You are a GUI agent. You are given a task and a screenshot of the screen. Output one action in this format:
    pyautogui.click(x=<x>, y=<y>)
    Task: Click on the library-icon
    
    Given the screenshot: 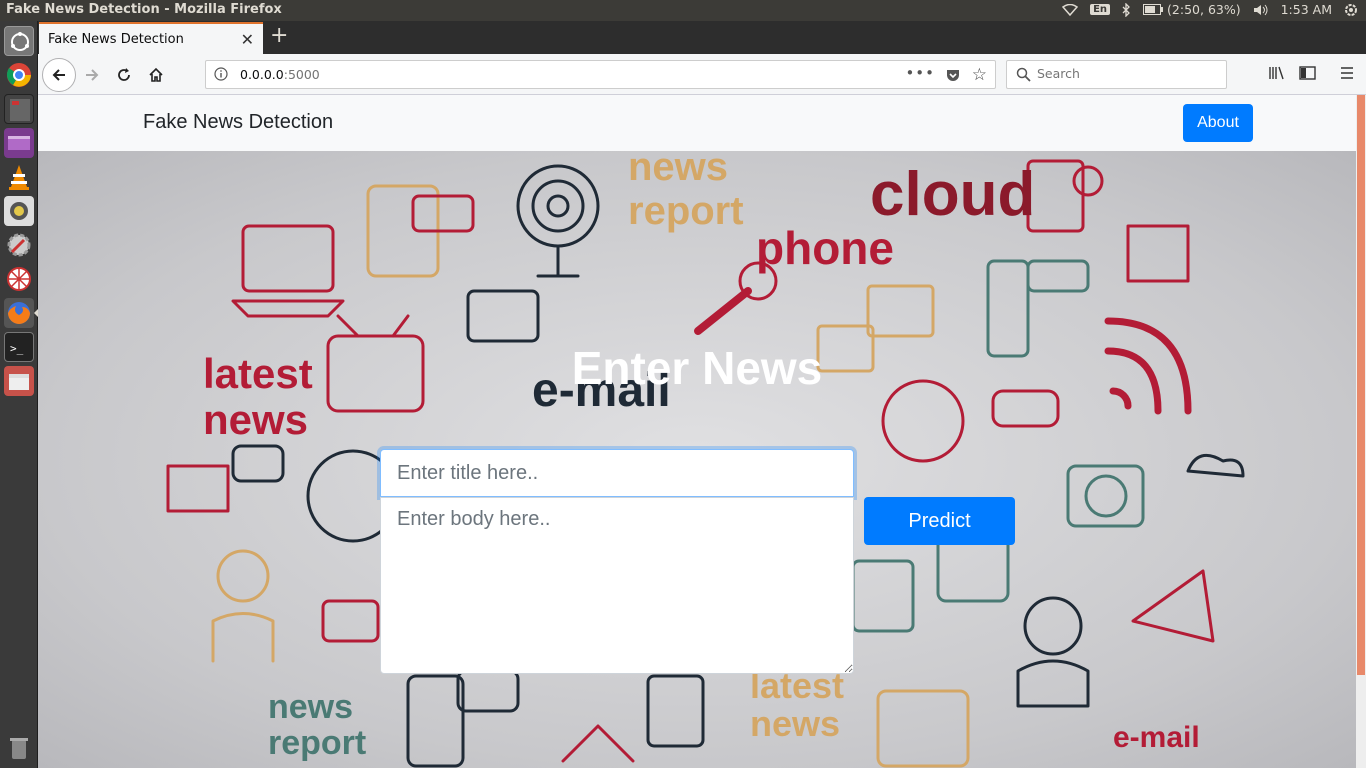 What is the action you would take?
    pyautogui.click(x=1276, y=73)
    